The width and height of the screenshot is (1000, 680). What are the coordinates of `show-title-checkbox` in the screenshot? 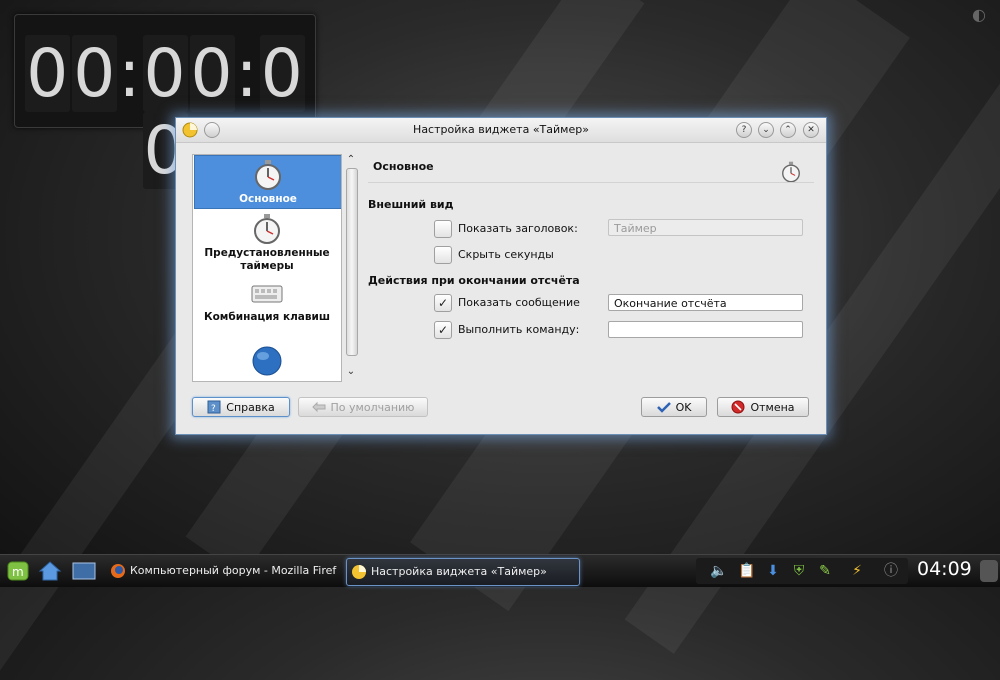 It's located at (443, 229).